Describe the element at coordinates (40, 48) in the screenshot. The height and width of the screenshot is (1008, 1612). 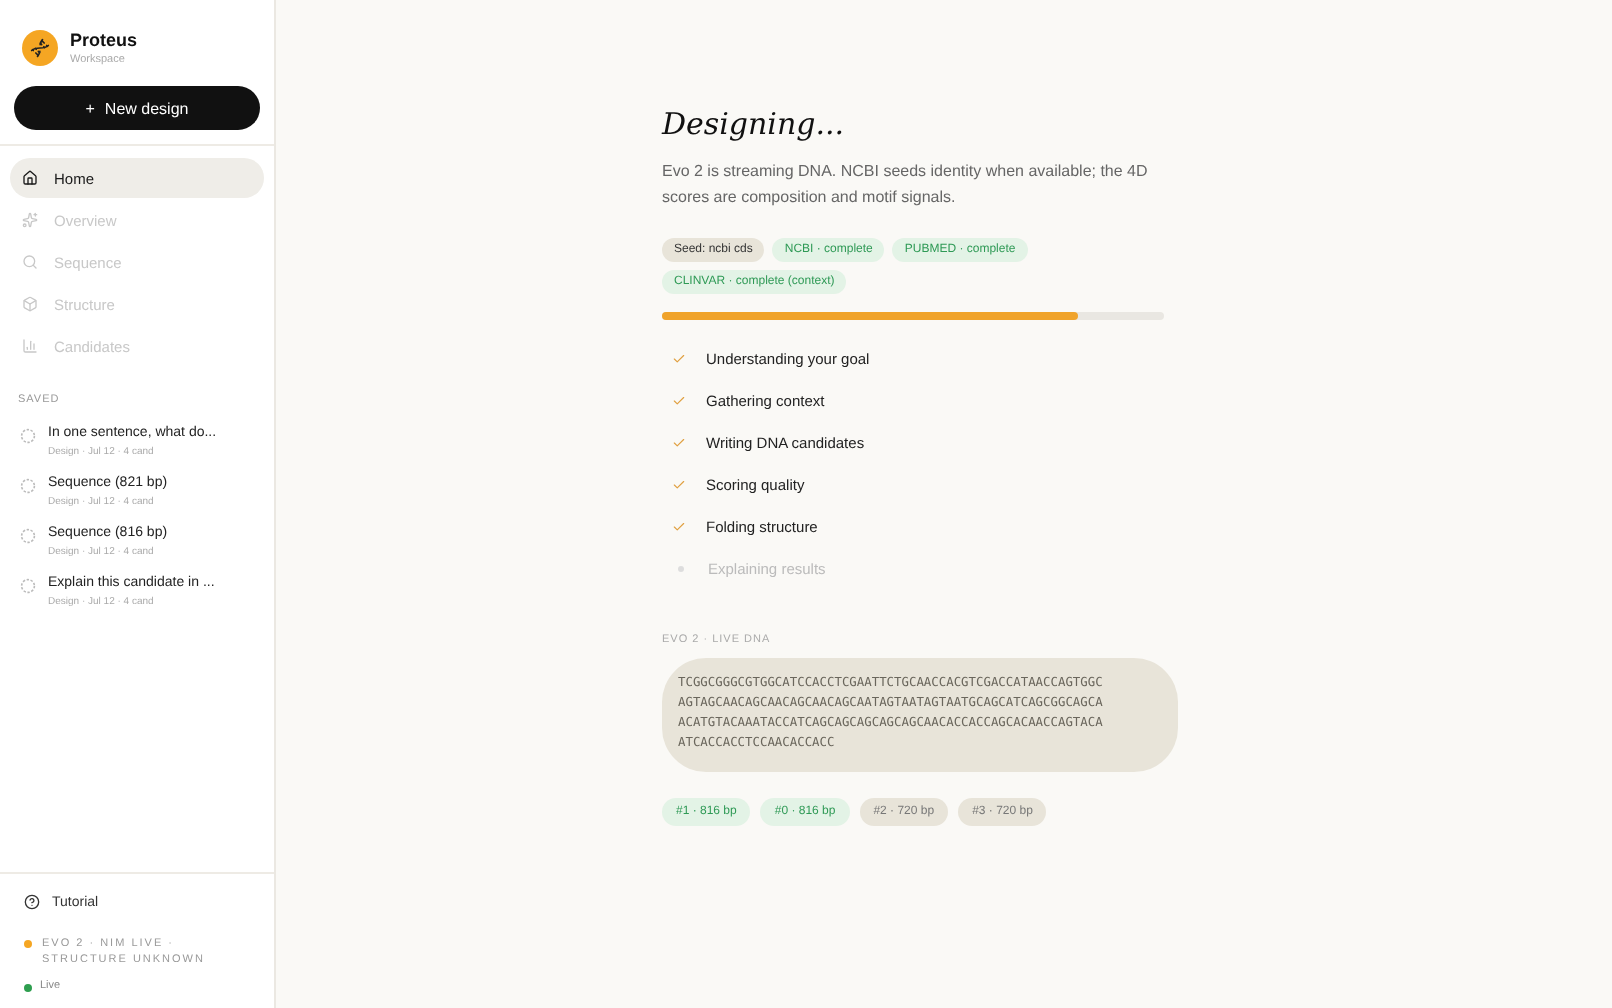
I see `logo-icon` at that location.